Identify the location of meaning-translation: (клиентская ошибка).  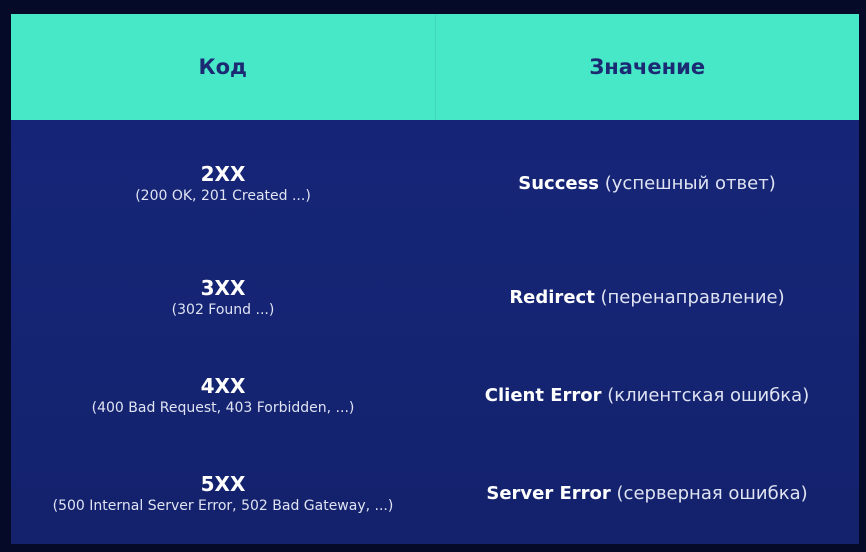
(705, 395).